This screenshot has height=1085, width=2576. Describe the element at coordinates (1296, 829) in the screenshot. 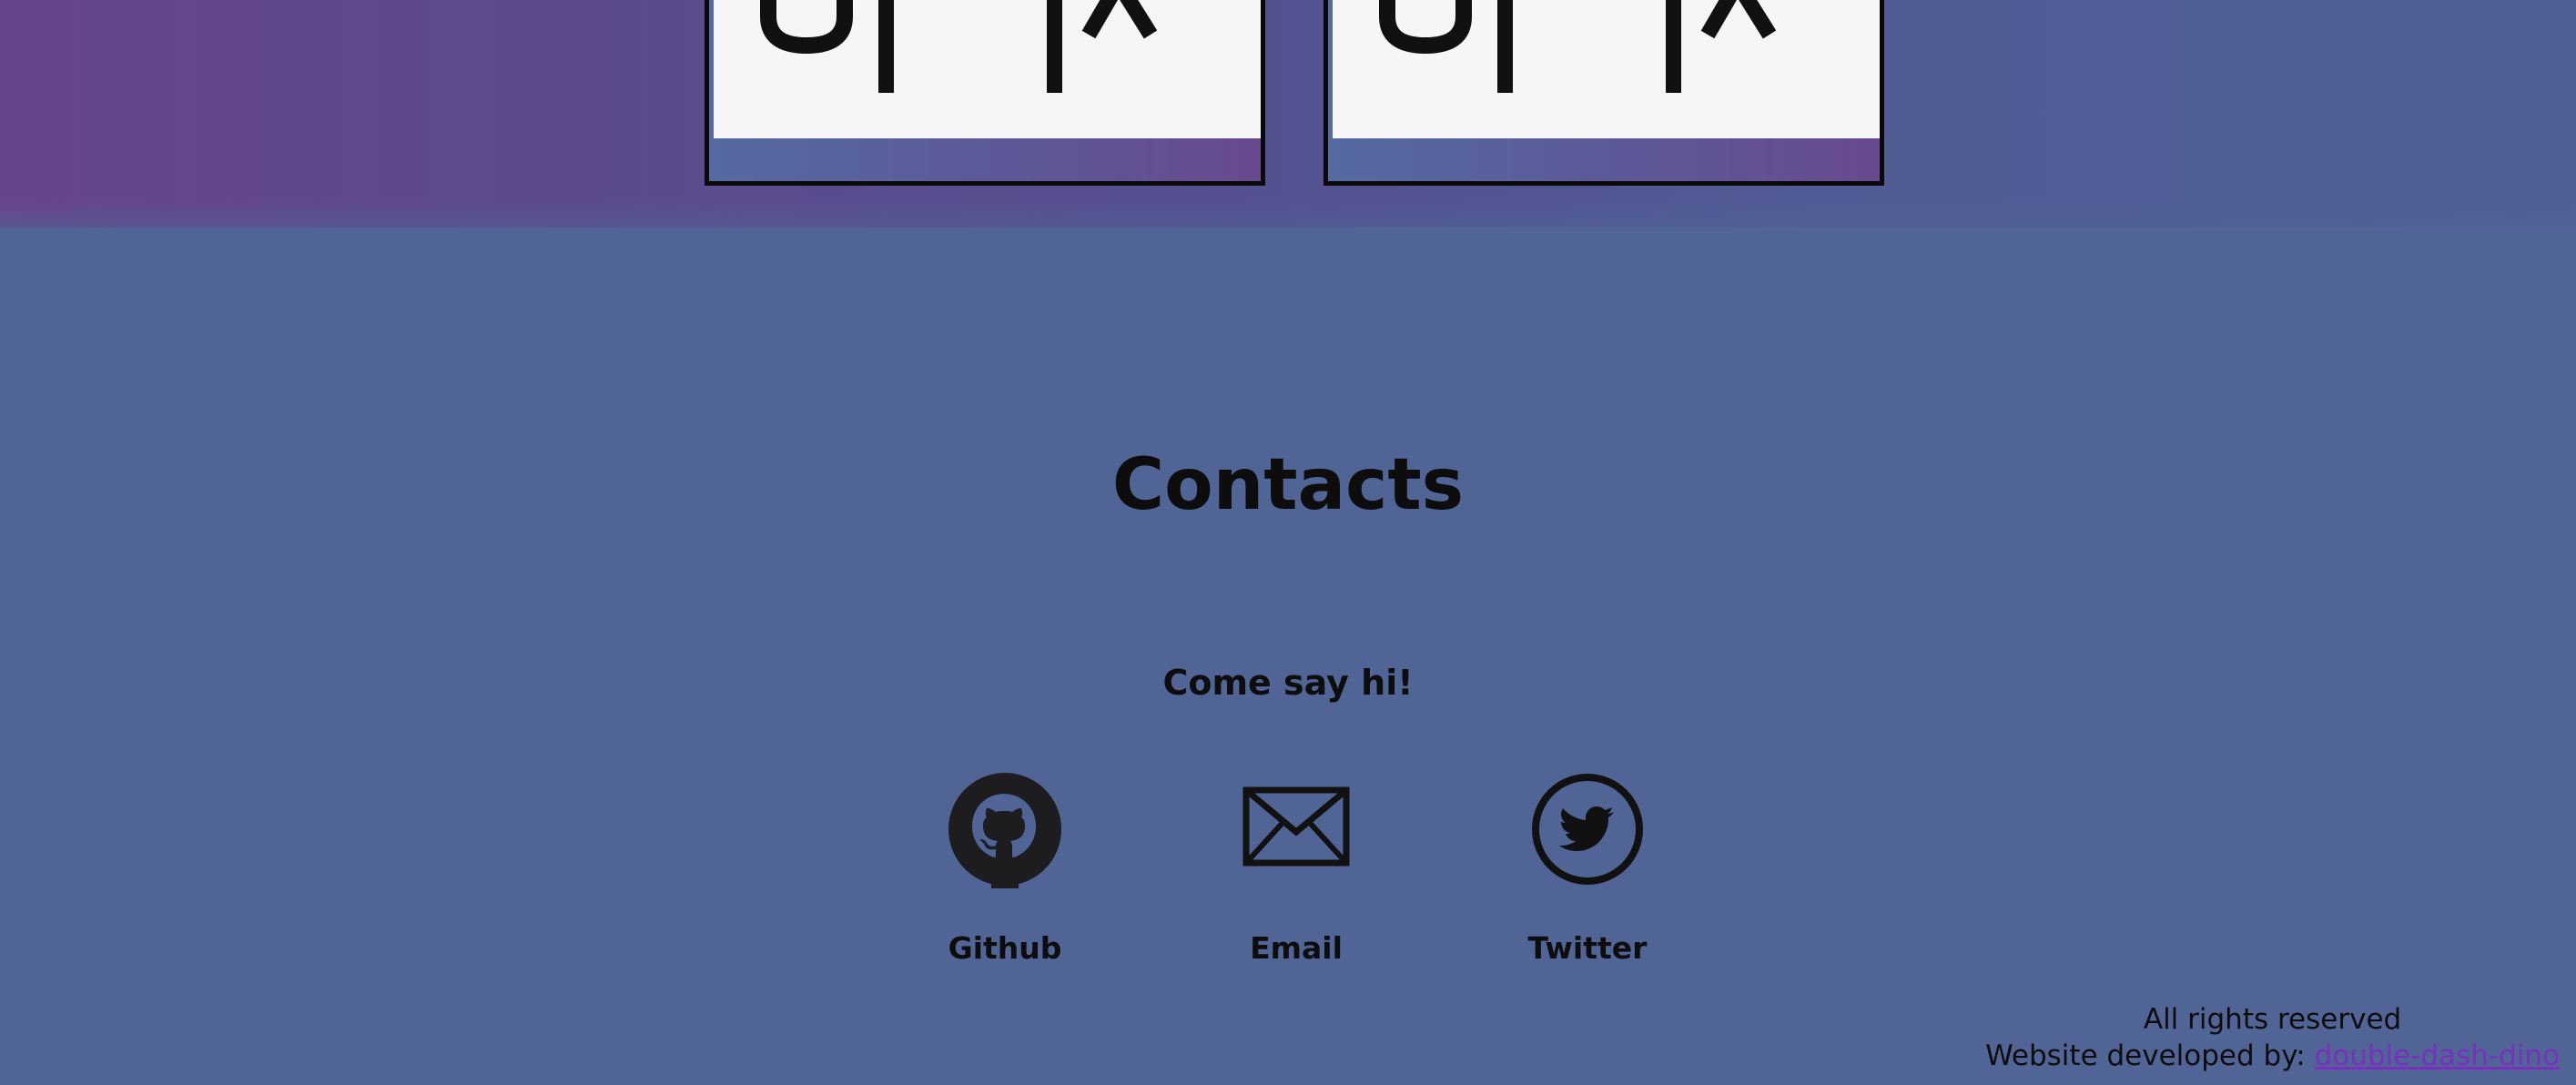

I see `envelope-icon` at that location.